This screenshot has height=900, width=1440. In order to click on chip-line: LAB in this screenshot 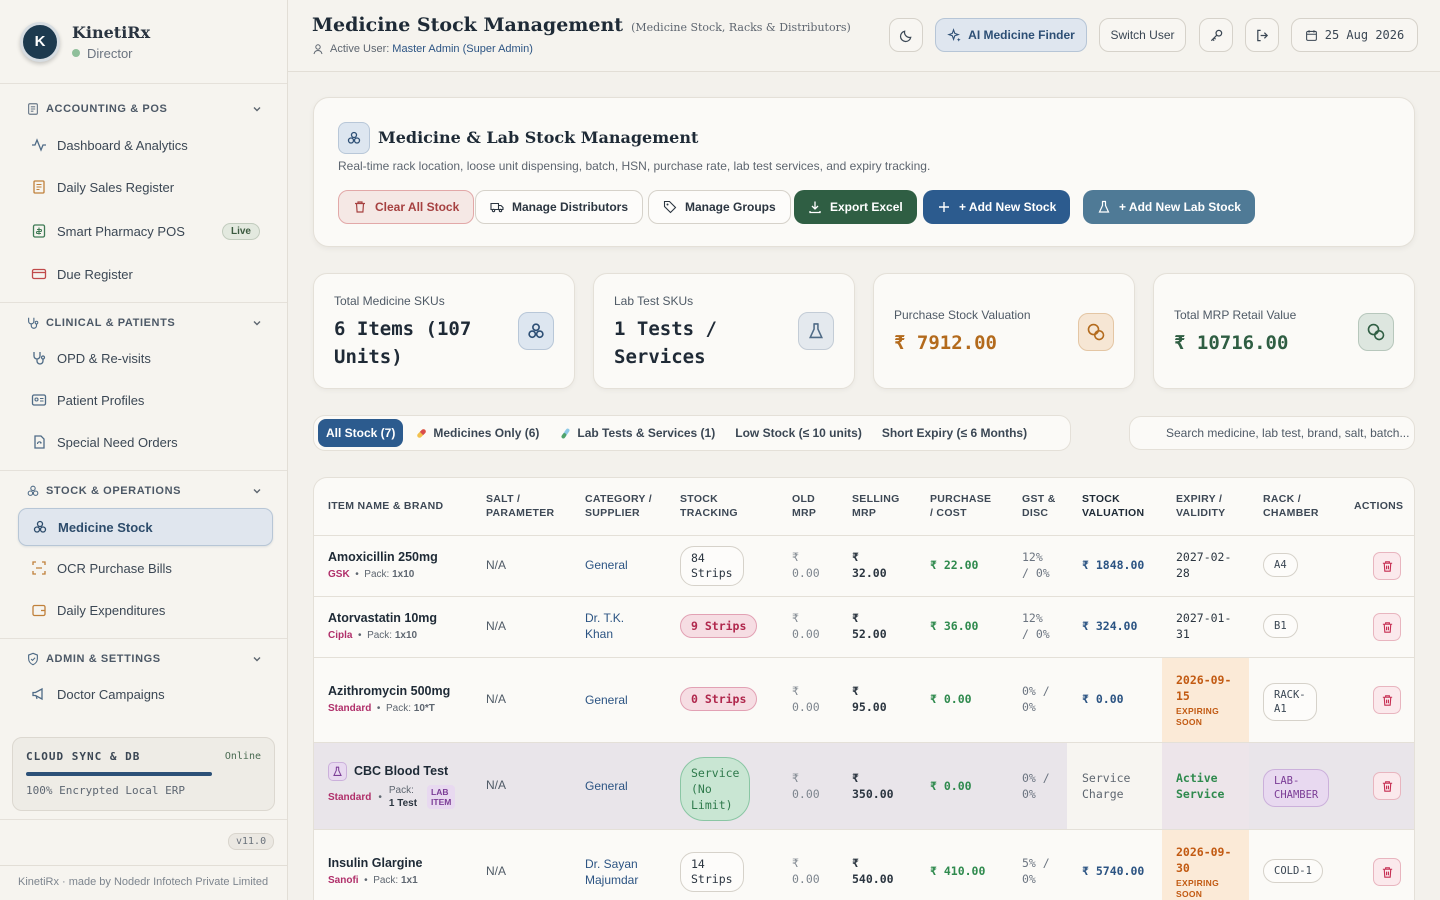, I will do `click(440, 792)`.